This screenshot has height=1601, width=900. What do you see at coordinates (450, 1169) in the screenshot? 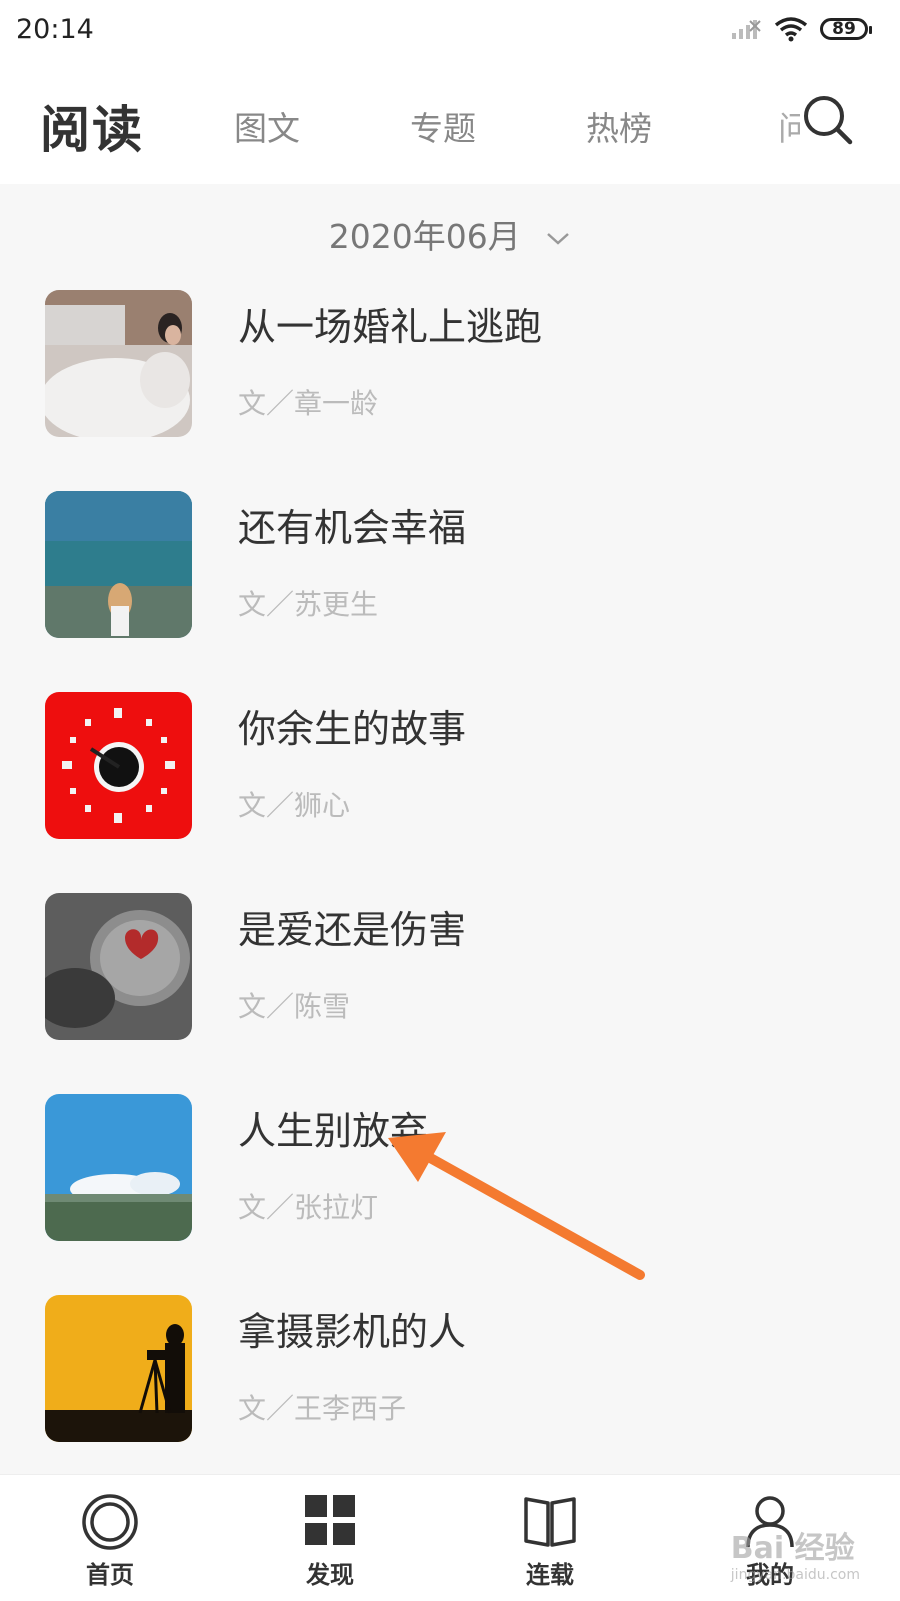
I see `article-item: 人生别放弃 文／张拉灯` at bounding box center [450, 1169].